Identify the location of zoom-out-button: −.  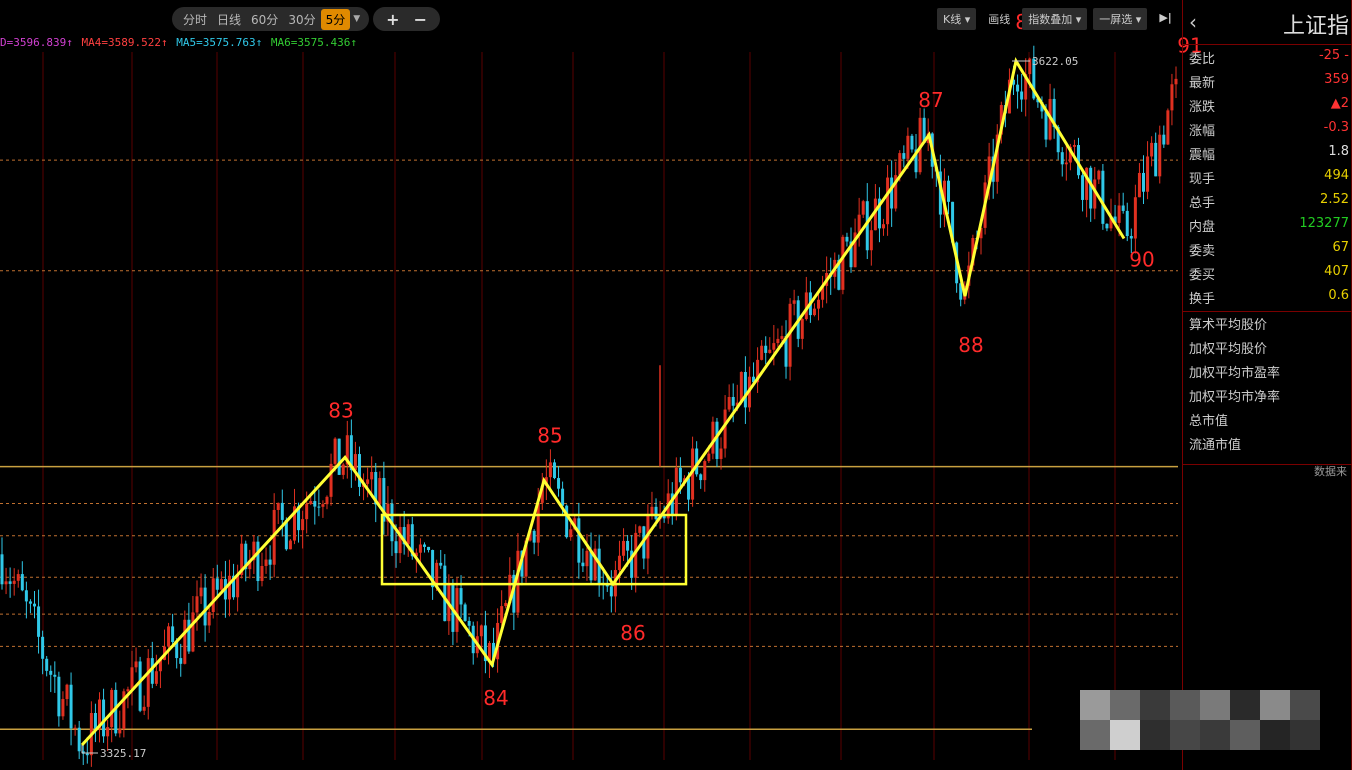
(420, 19).